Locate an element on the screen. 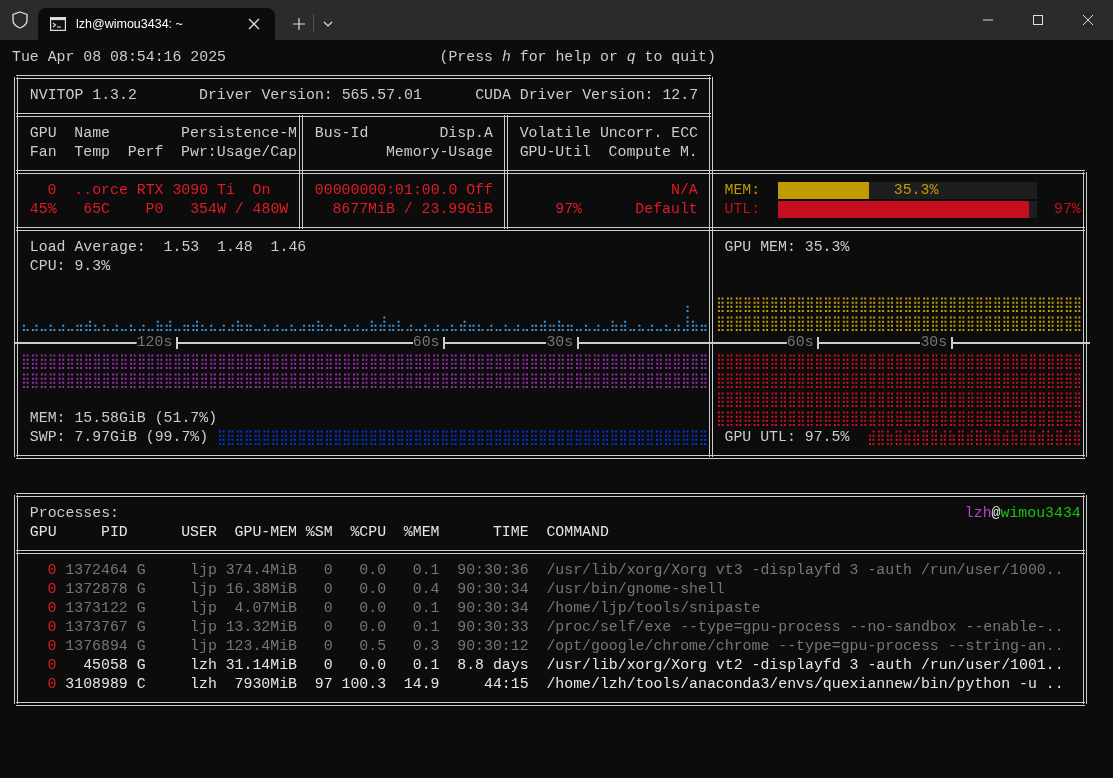 This screenshot has height=778, width=1113. table-cell: 13.32MiB is located at coordinates (261, 627).